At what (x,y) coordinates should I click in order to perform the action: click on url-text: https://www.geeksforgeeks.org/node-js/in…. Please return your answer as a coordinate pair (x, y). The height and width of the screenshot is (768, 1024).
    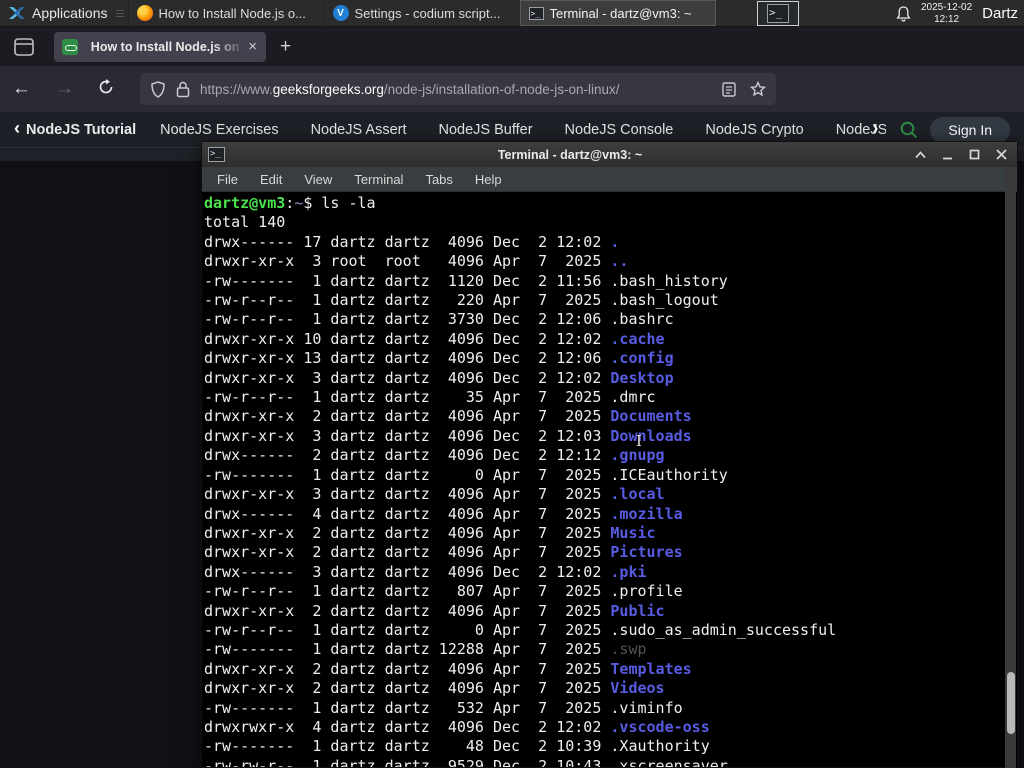
    Looking at the image, I should click on (461, 89).